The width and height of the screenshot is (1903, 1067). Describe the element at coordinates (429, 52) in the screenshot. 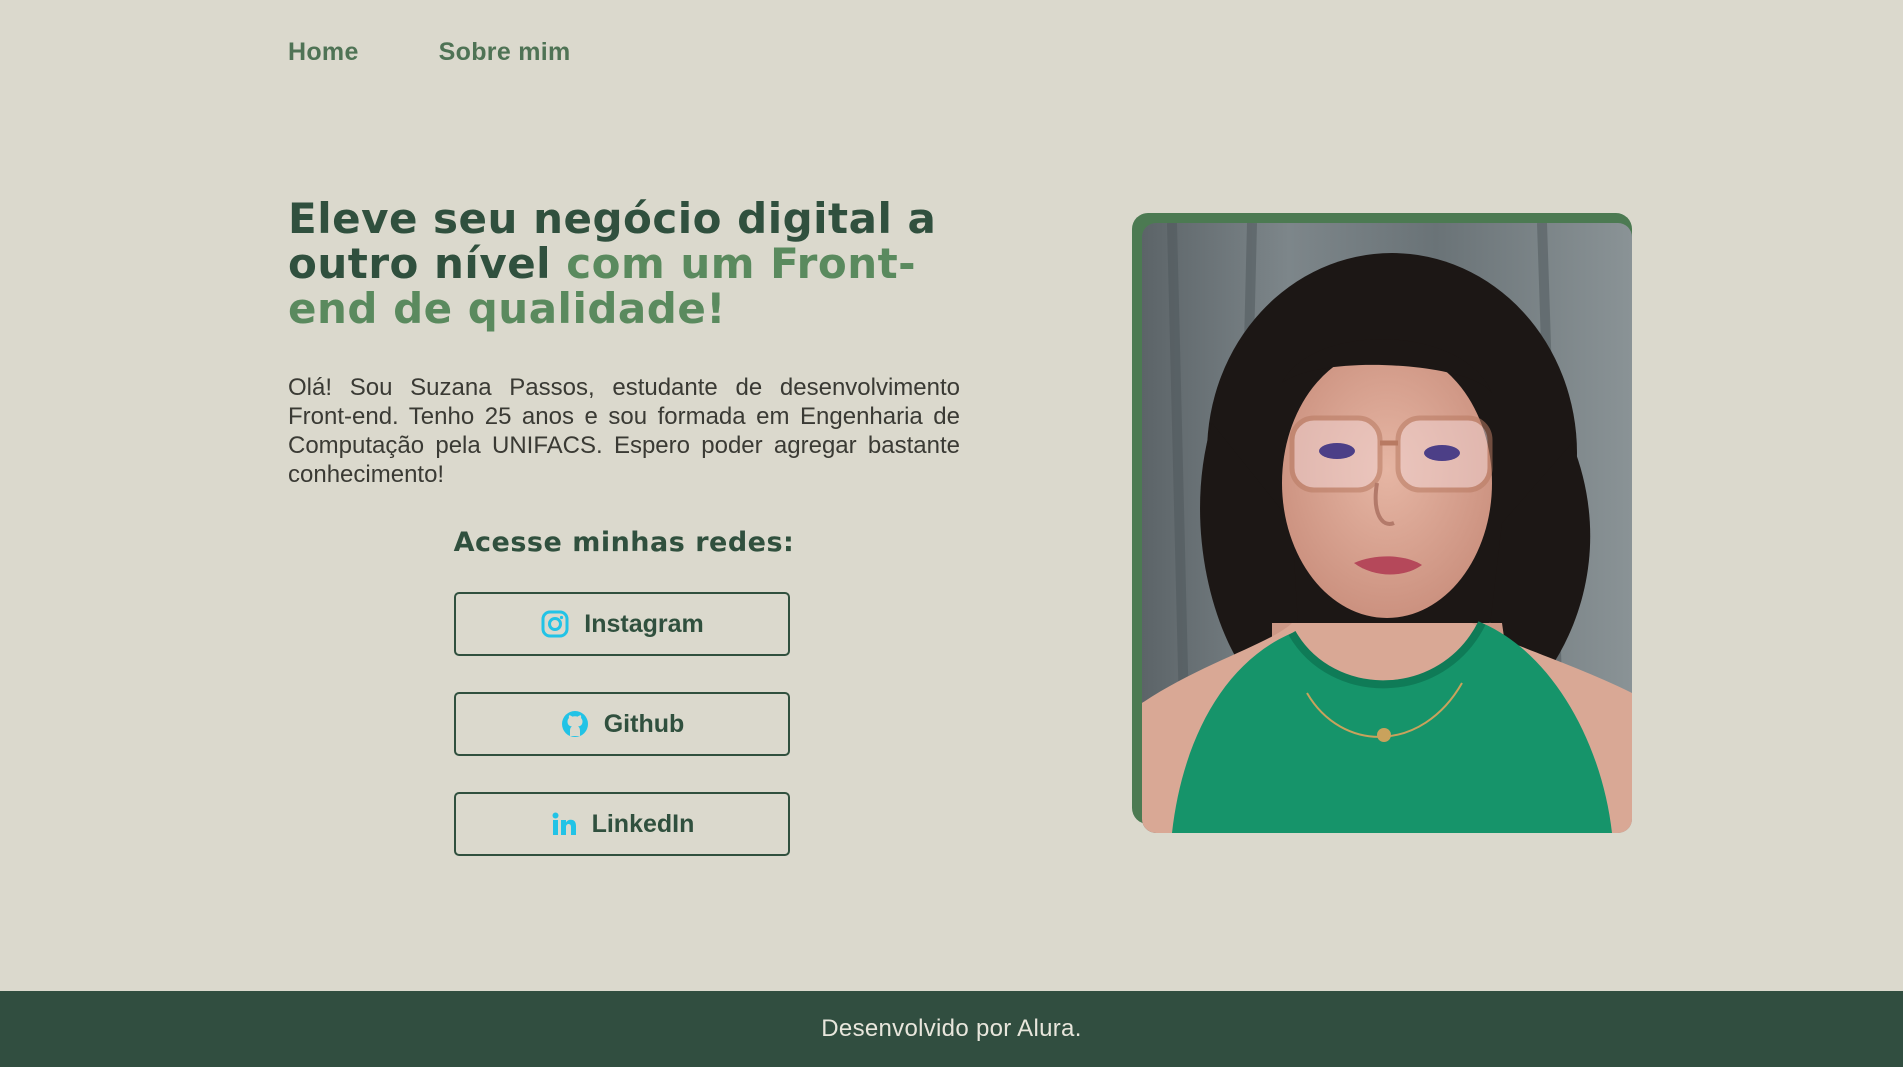

I see `top-nav: Home Sobre mim` at that location.